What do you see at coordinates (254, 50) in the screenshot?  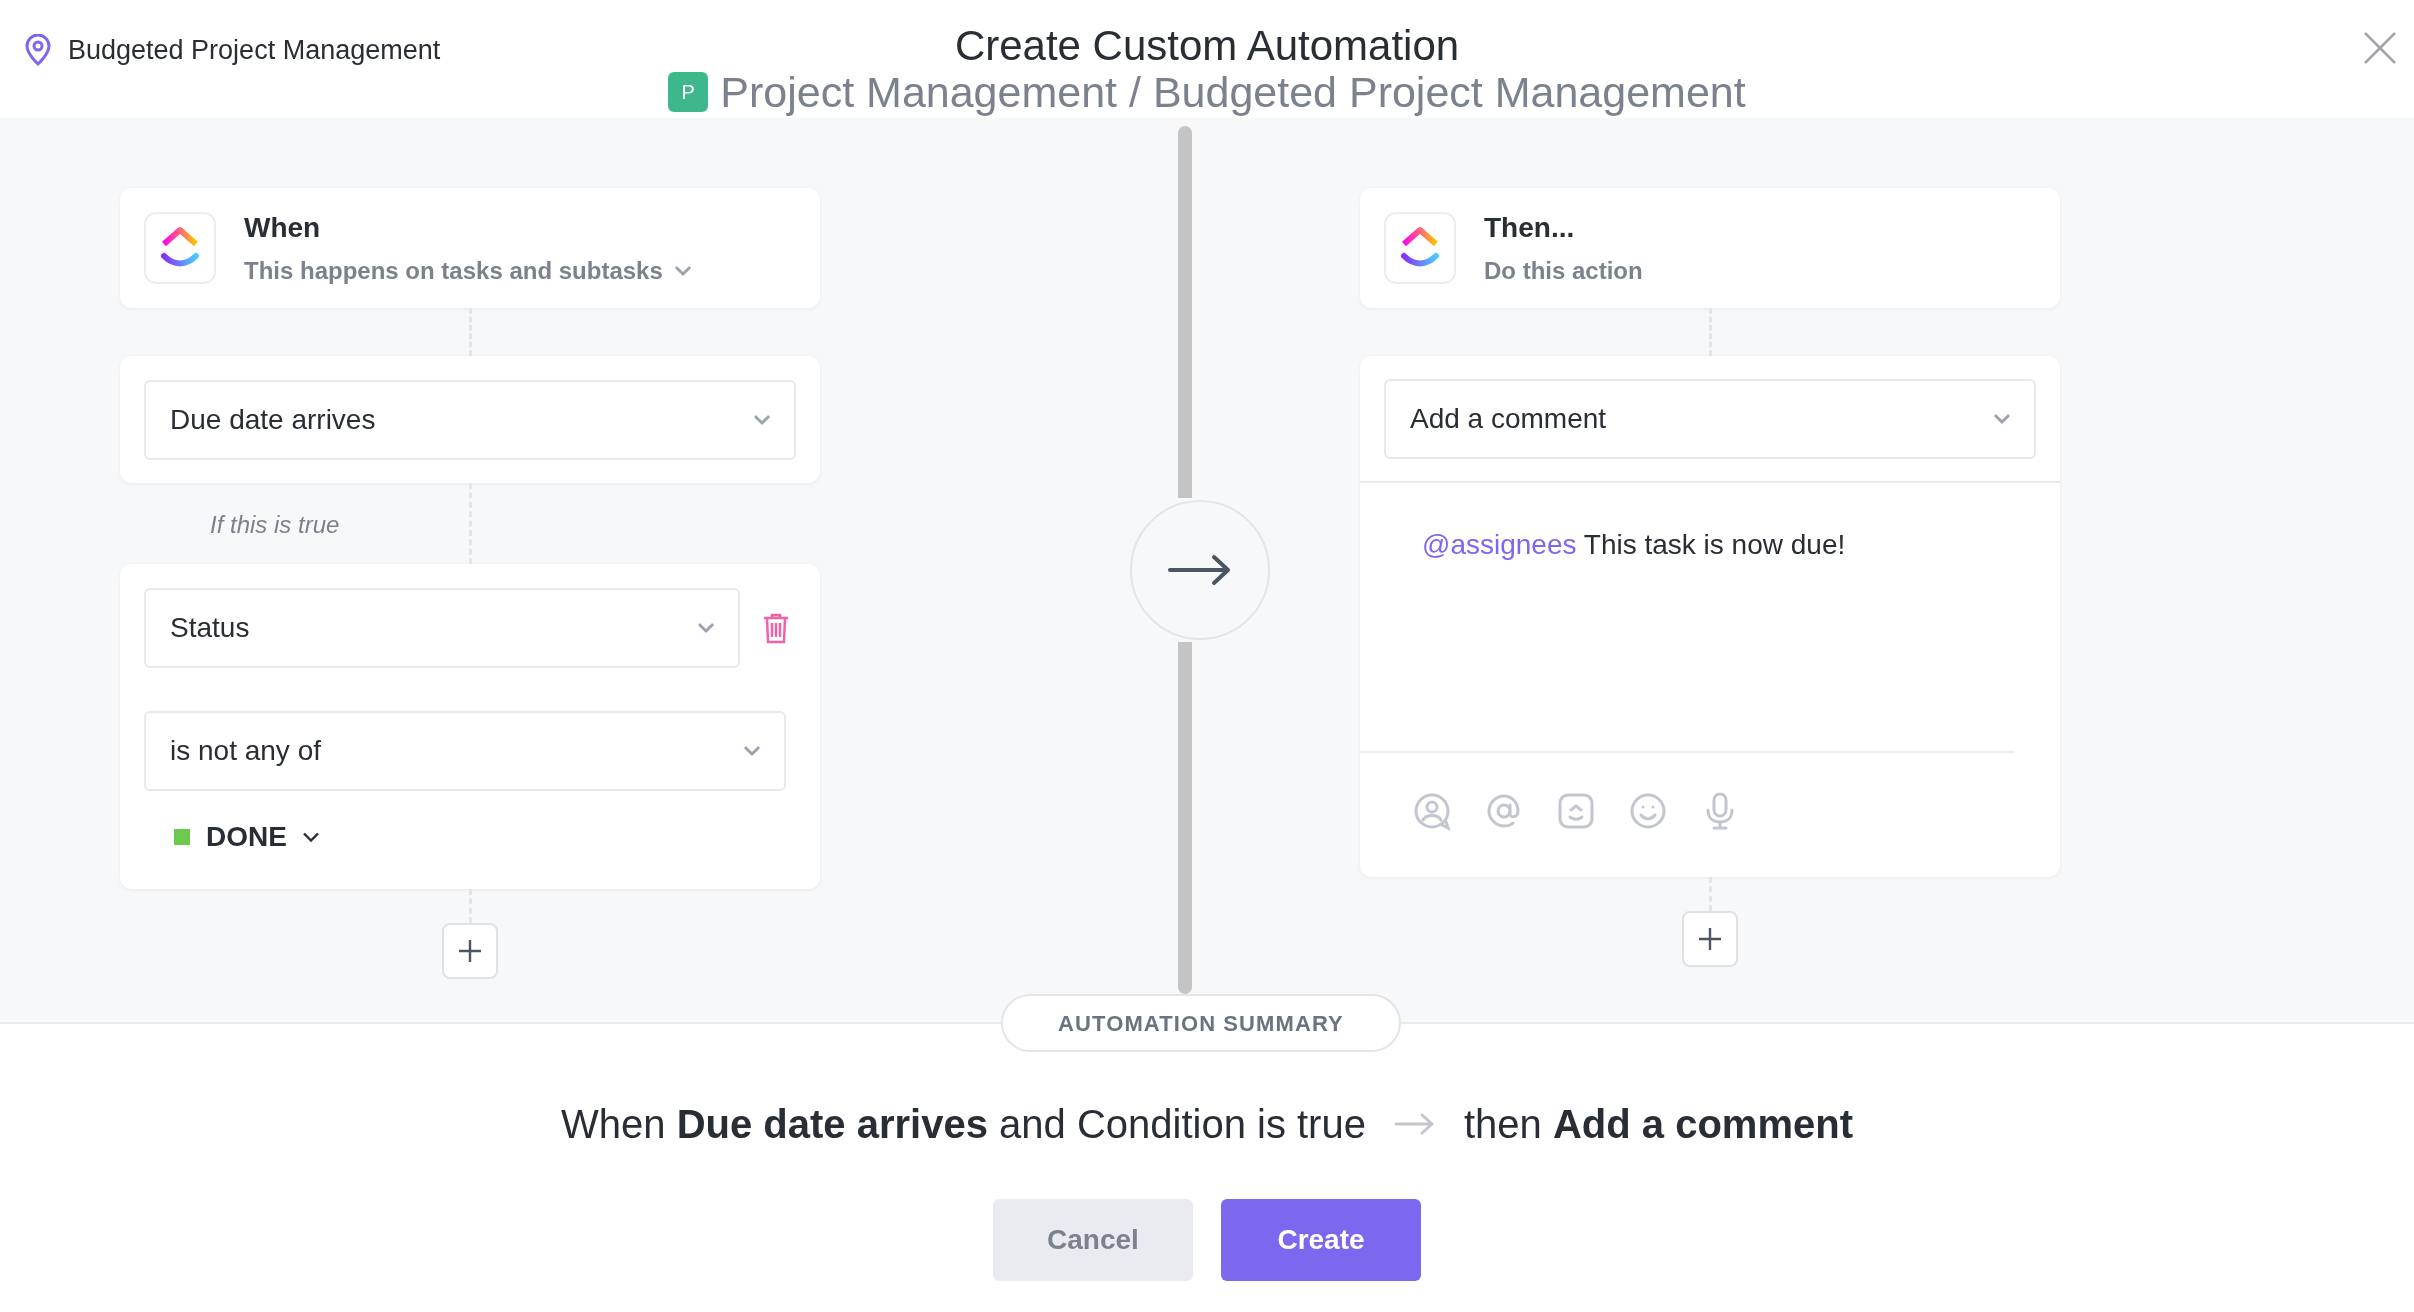 I see `breadcrumb-text: Budgeted Project Management` at bounding box center [254, 50].